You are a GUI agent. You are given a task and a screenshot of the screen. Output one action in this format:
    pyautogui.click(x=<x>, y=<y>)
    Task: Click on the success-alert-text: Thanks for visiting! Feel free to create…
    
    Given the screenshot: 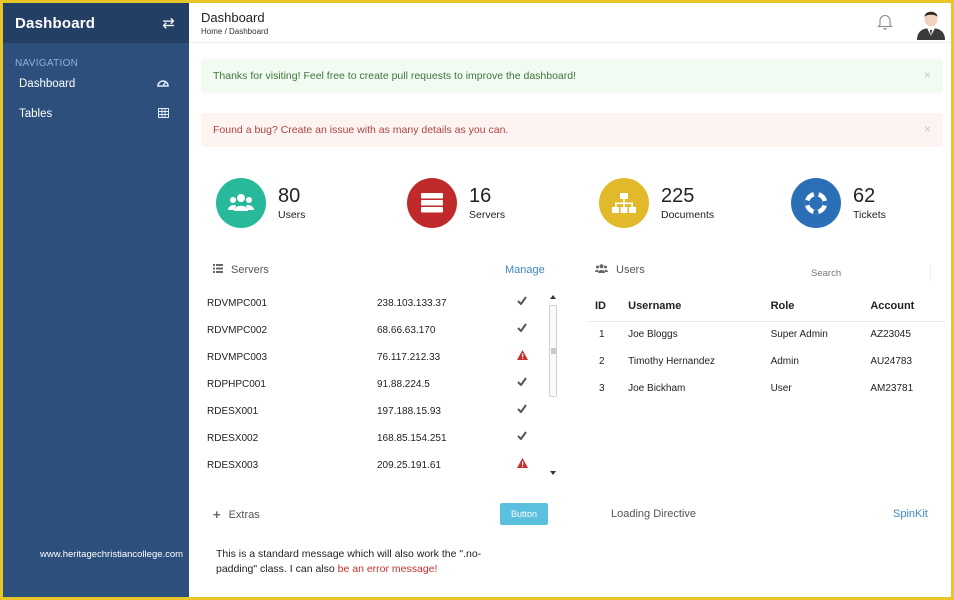 What is the action you would take?
    pyautogui.click(x=395, y=76)
    